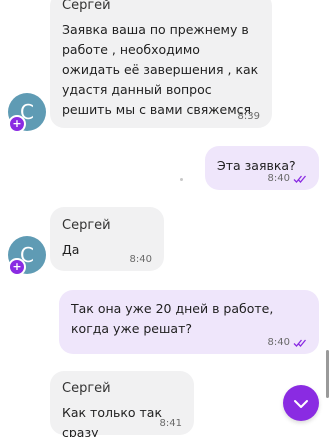 This screenshot has width=334, height=437. What do you see at coordinates (327, 374) in the screenshot?
I see `scrollbar` at bounding box center [327, 374].